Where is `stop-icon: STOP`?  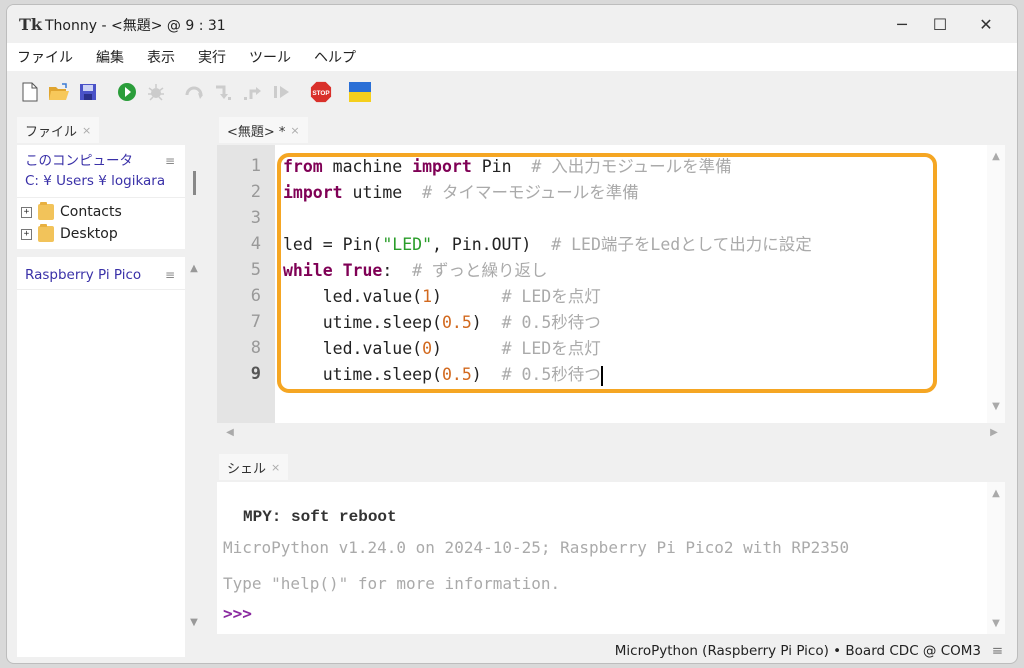 stop-icon: STOP is located at coordinates (321, 92).